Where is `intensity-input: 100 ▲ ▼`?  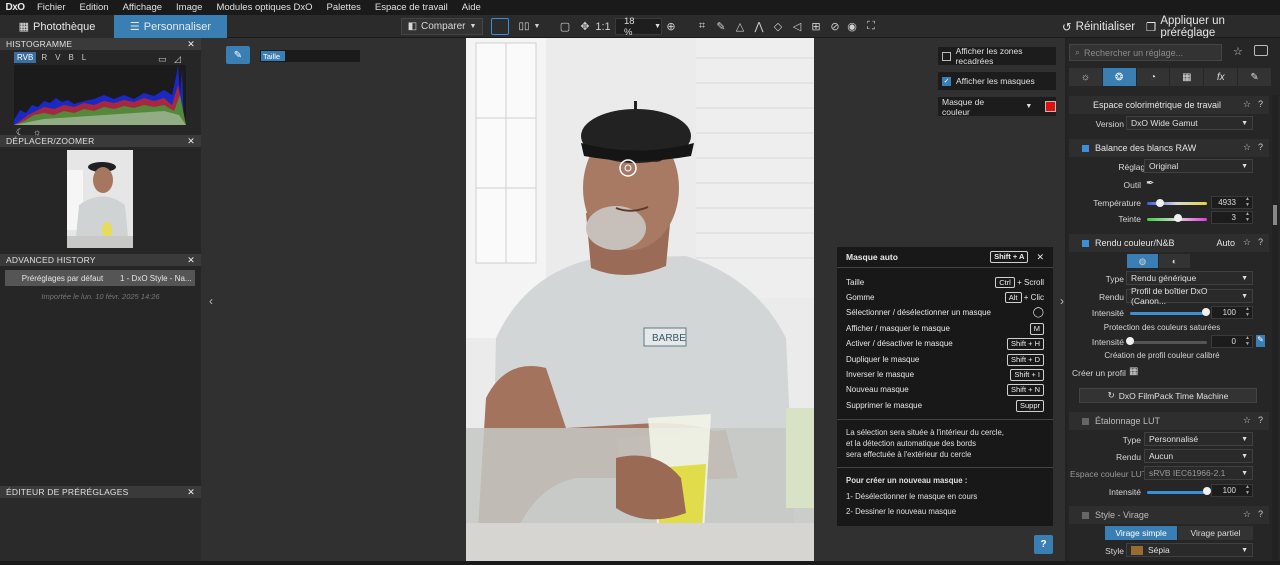 intensity-input: 100 ▲ ▼ is located at coordinates (1232, 312).